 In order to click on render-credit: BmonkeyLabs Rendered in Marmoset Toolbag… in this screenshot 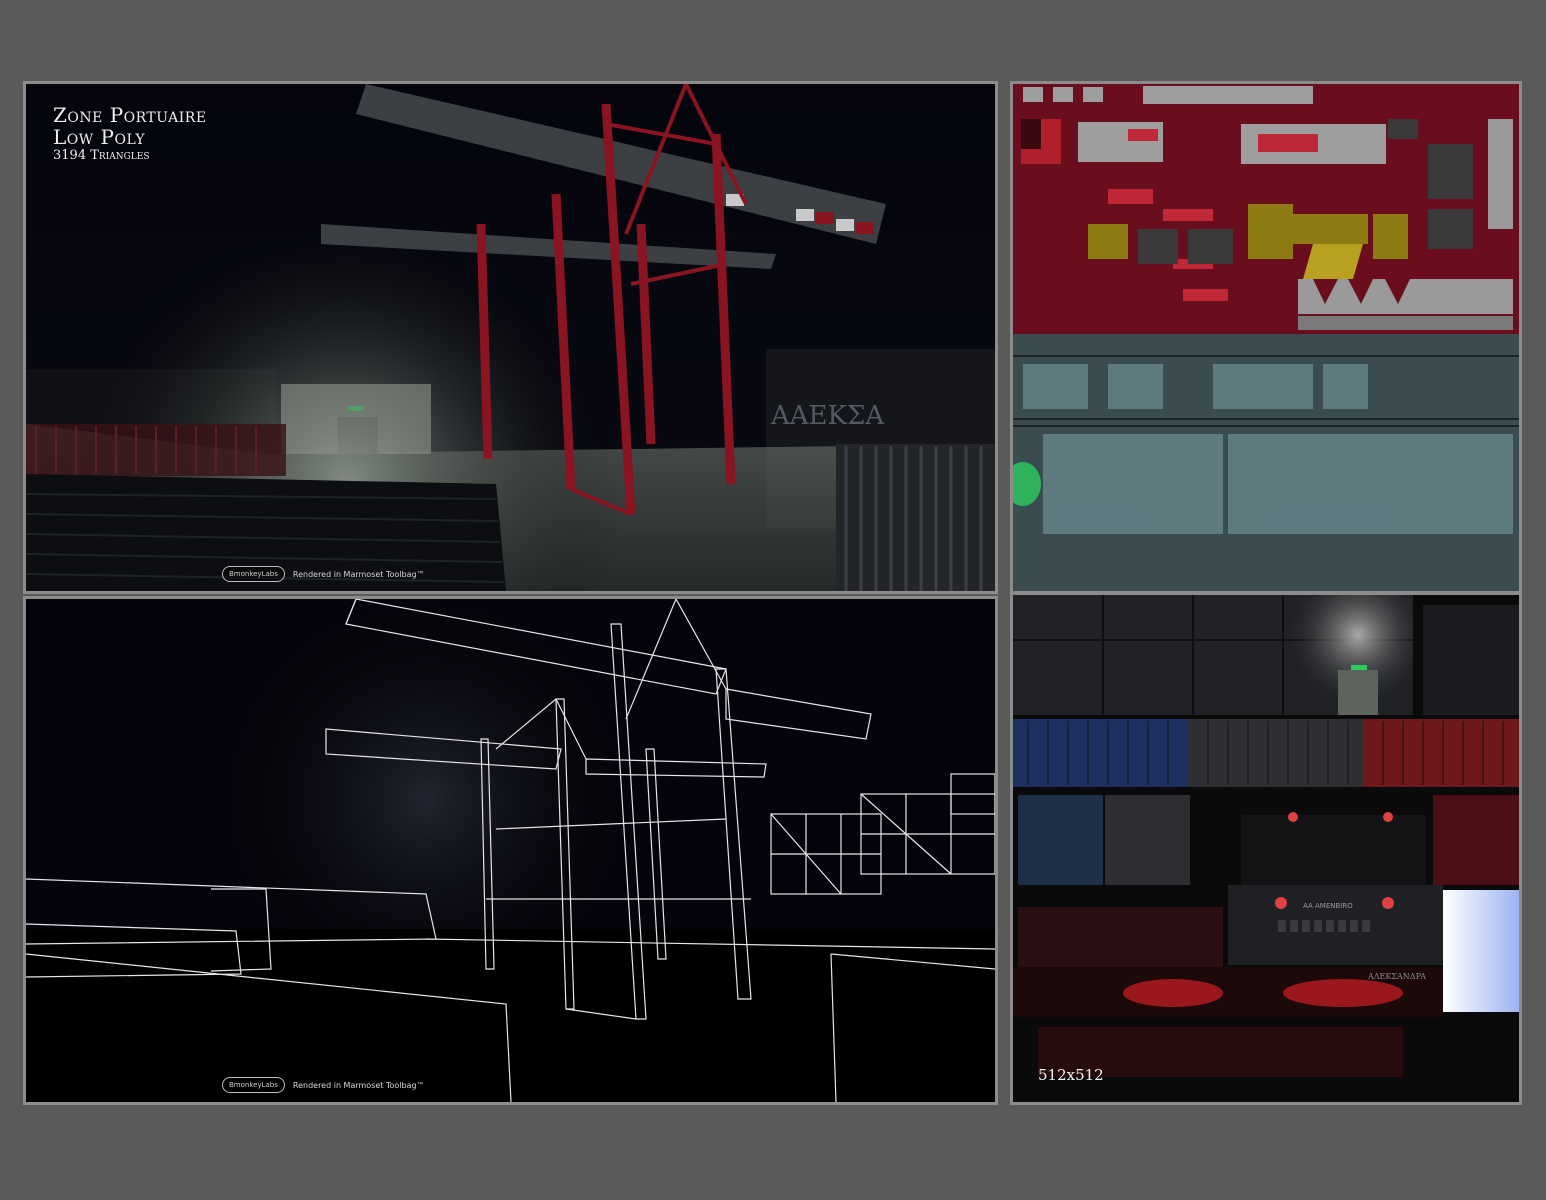, I will do `click(323, 574)`.